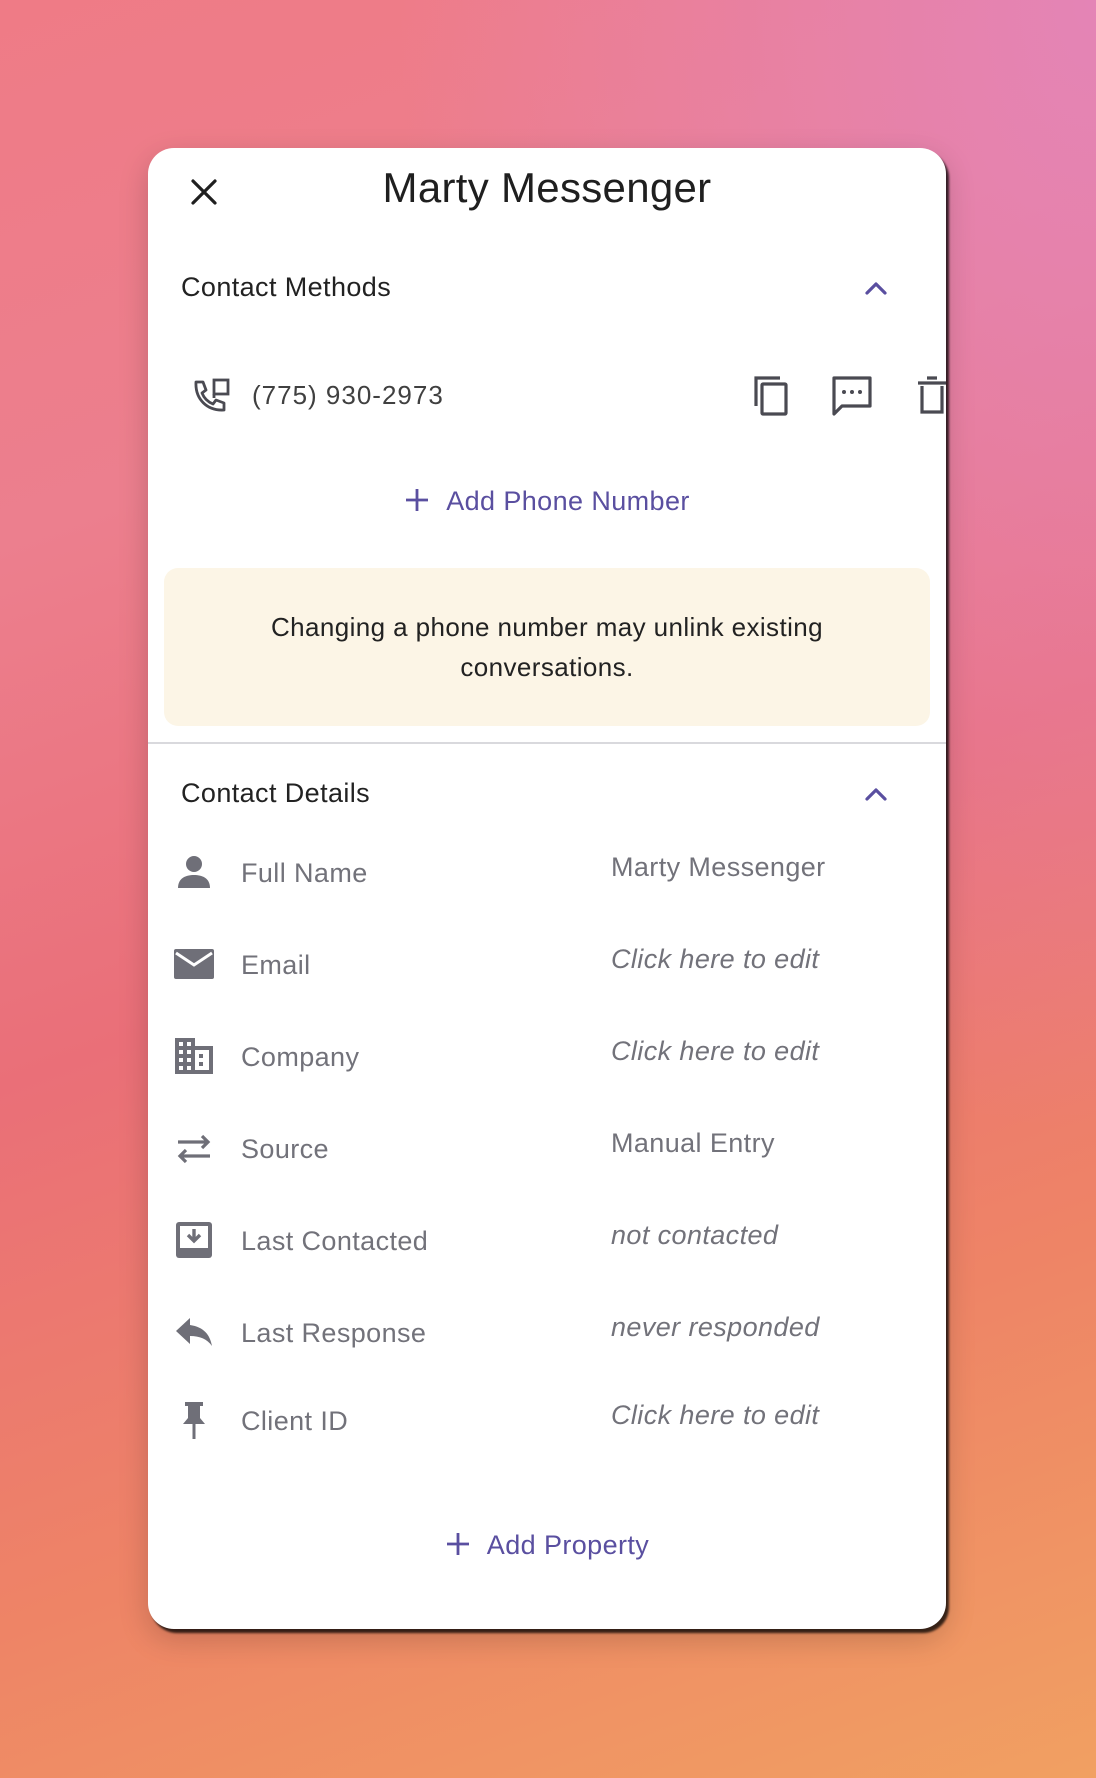 This screenshot has width=1096, height=1778. I want to click on copy-icon, so click(771, 396).